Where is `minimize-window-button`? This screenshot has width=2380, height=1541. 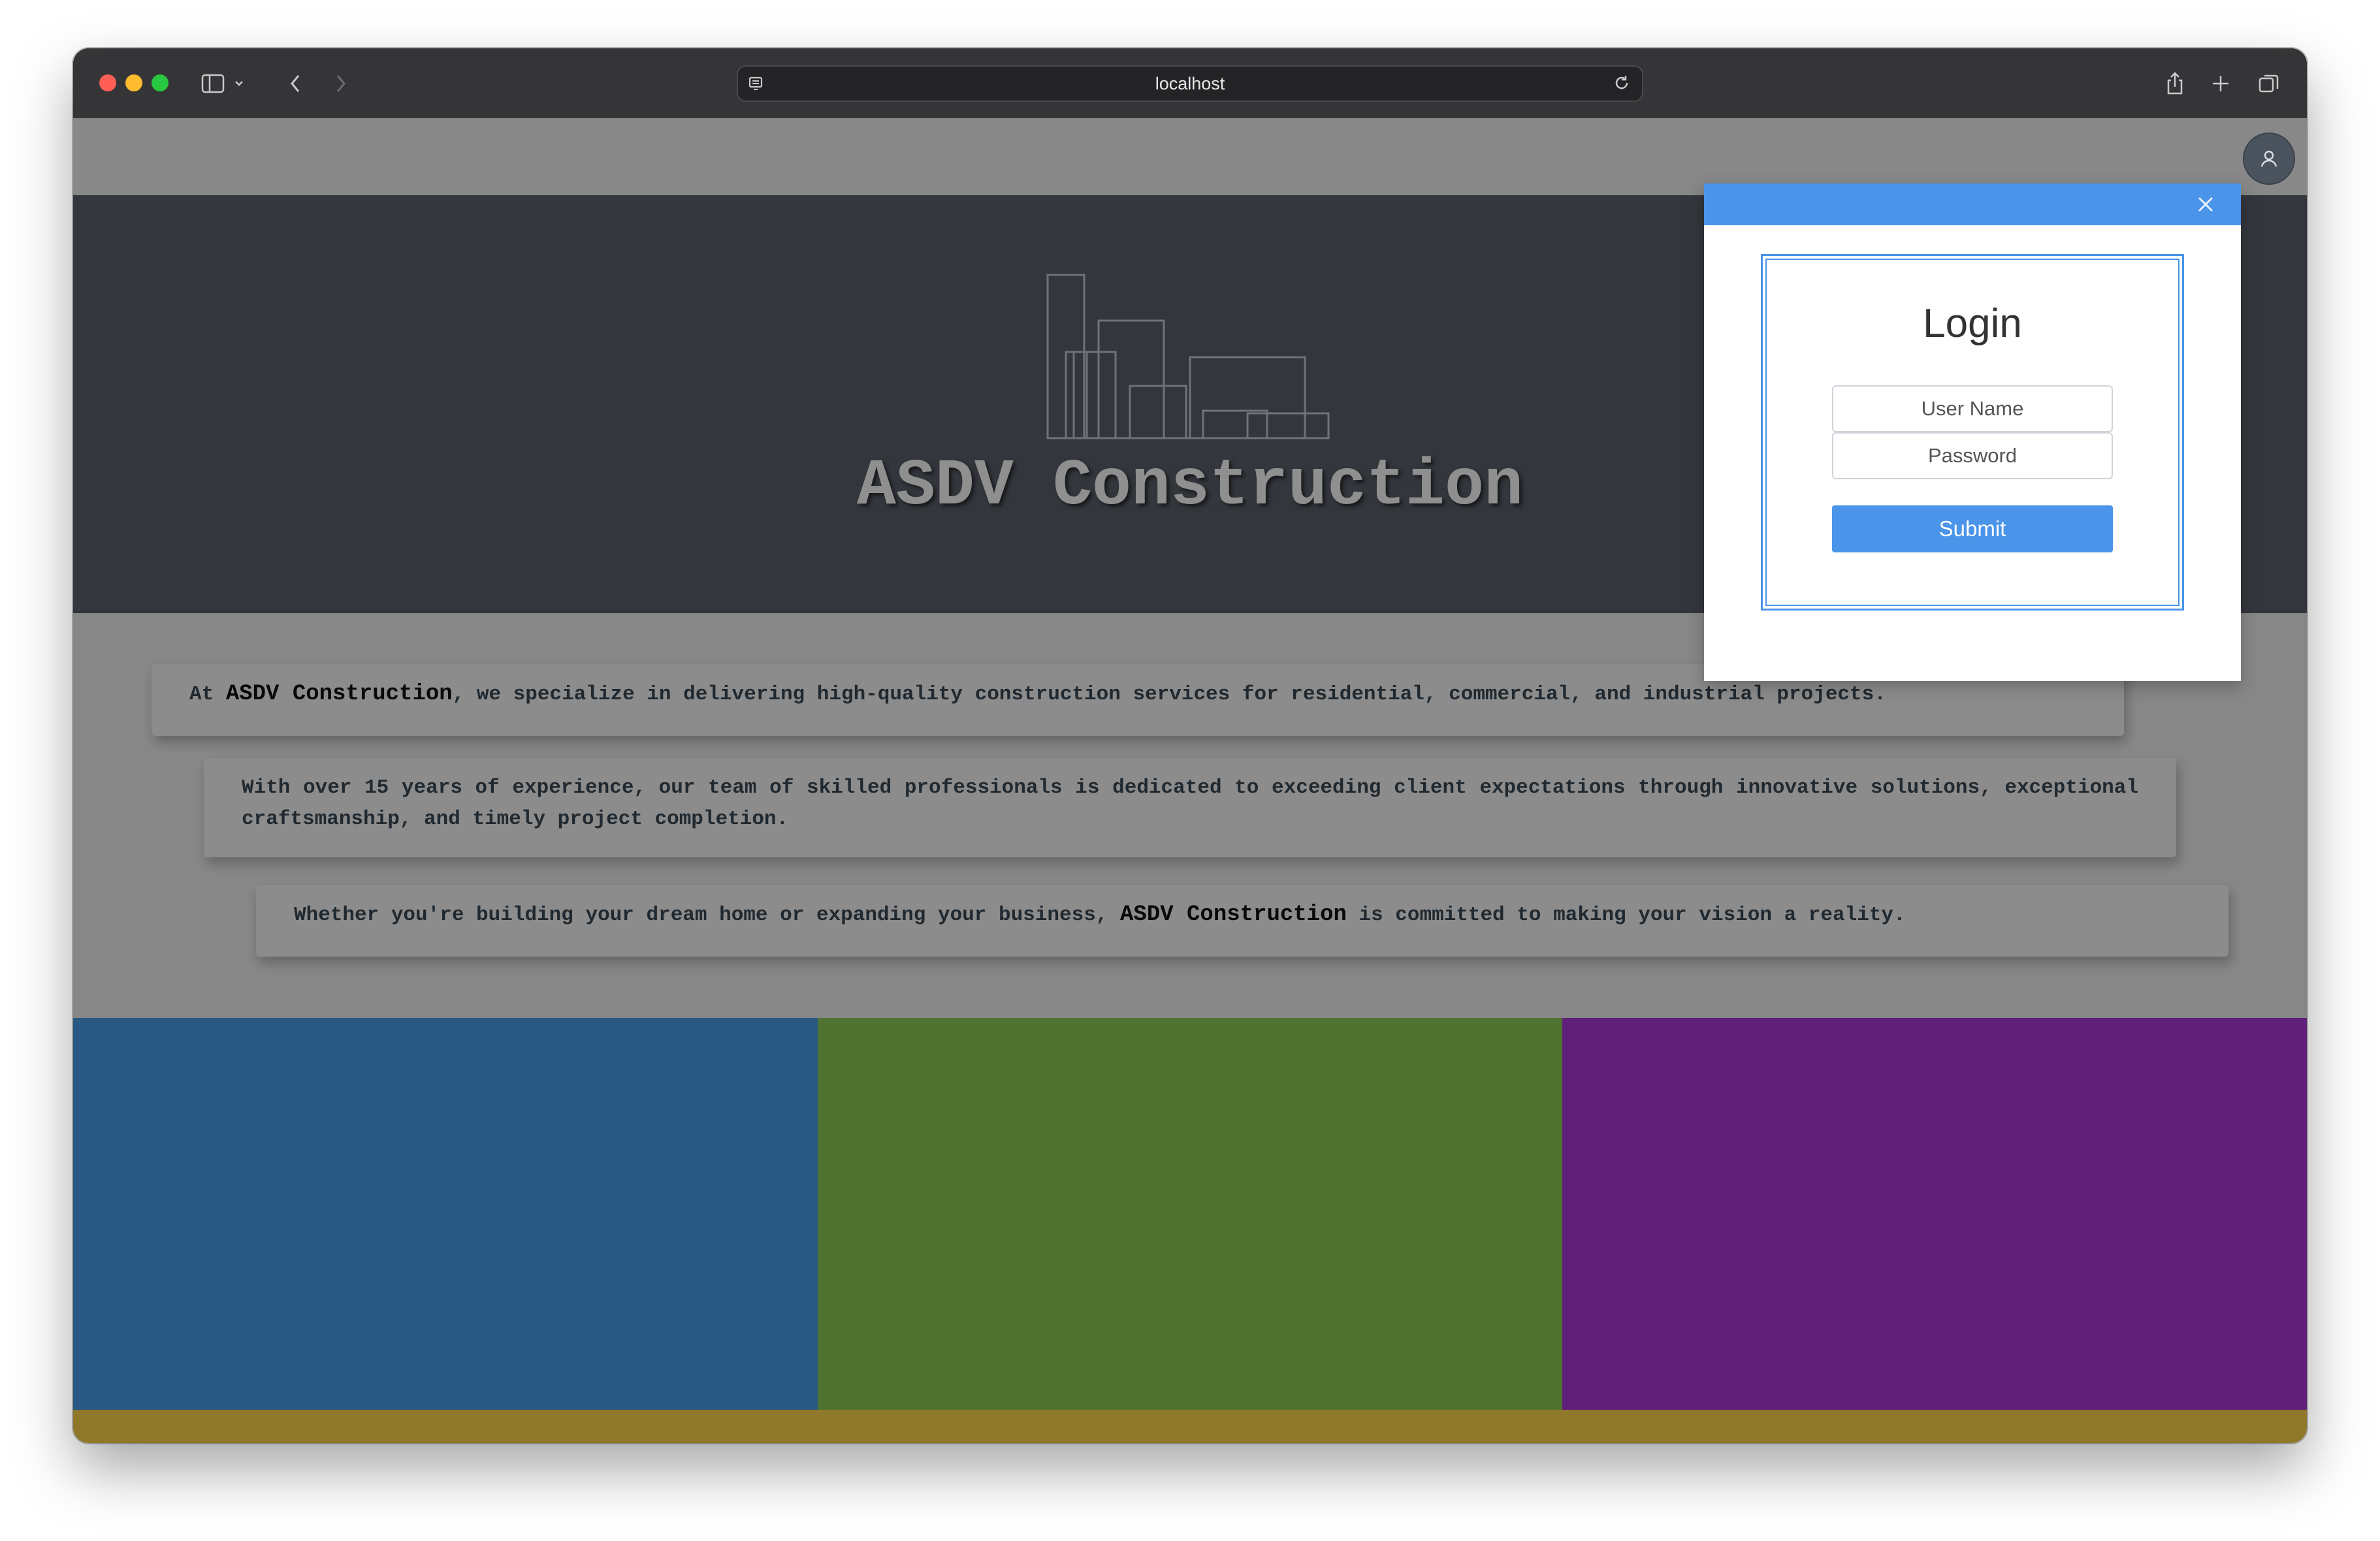 minimize-window-button is located at coordinates (133, 82).